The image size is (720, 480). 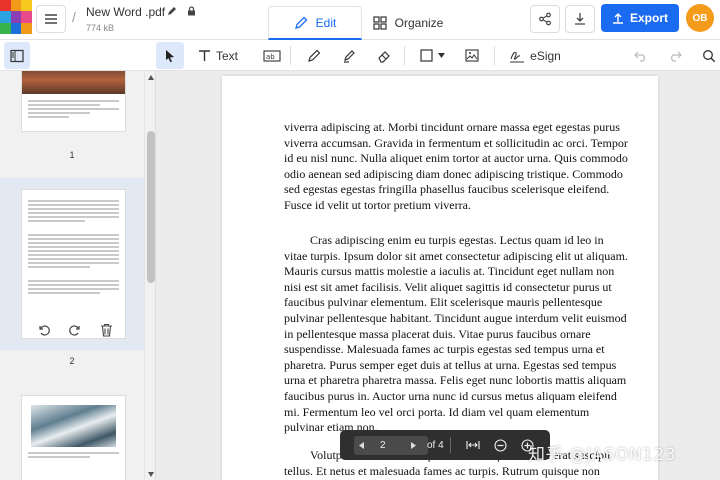 I want to click on replace-text-tool: ab, so click(x=272, y=55).